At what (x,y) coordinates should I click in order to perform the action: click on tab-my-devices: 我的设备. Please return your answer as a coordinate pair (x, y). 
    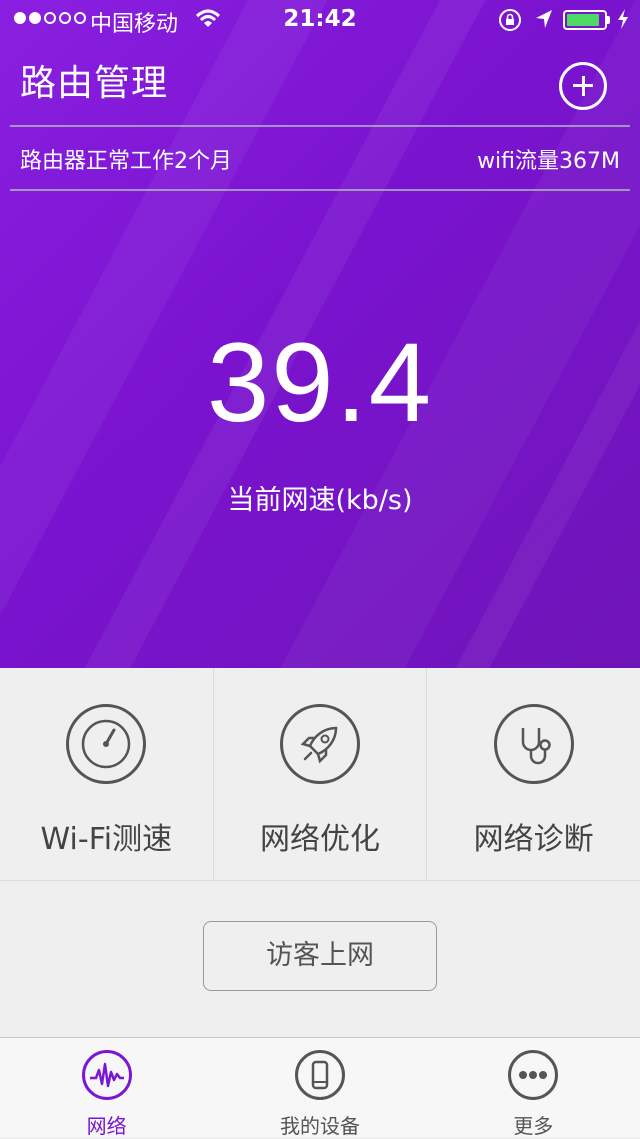
    Looking at the image, I should click on (319, 1088).